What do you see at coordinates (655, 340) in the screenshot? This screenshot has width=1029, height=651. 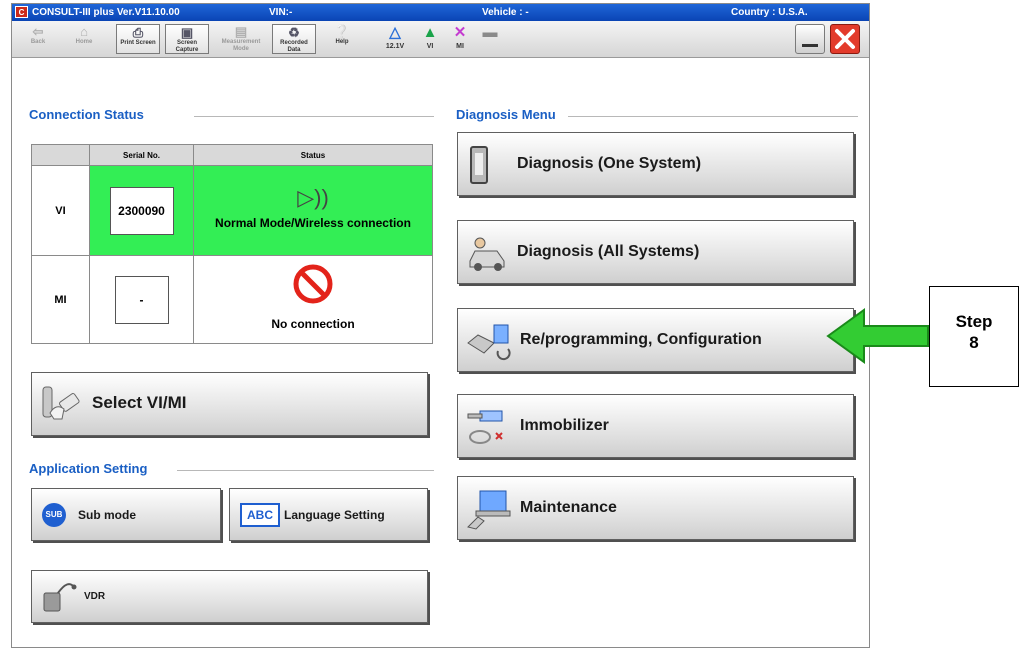 I see `reprogramming-configuration-button: Re/programming, Configuration` at bounding box center [655, 340].